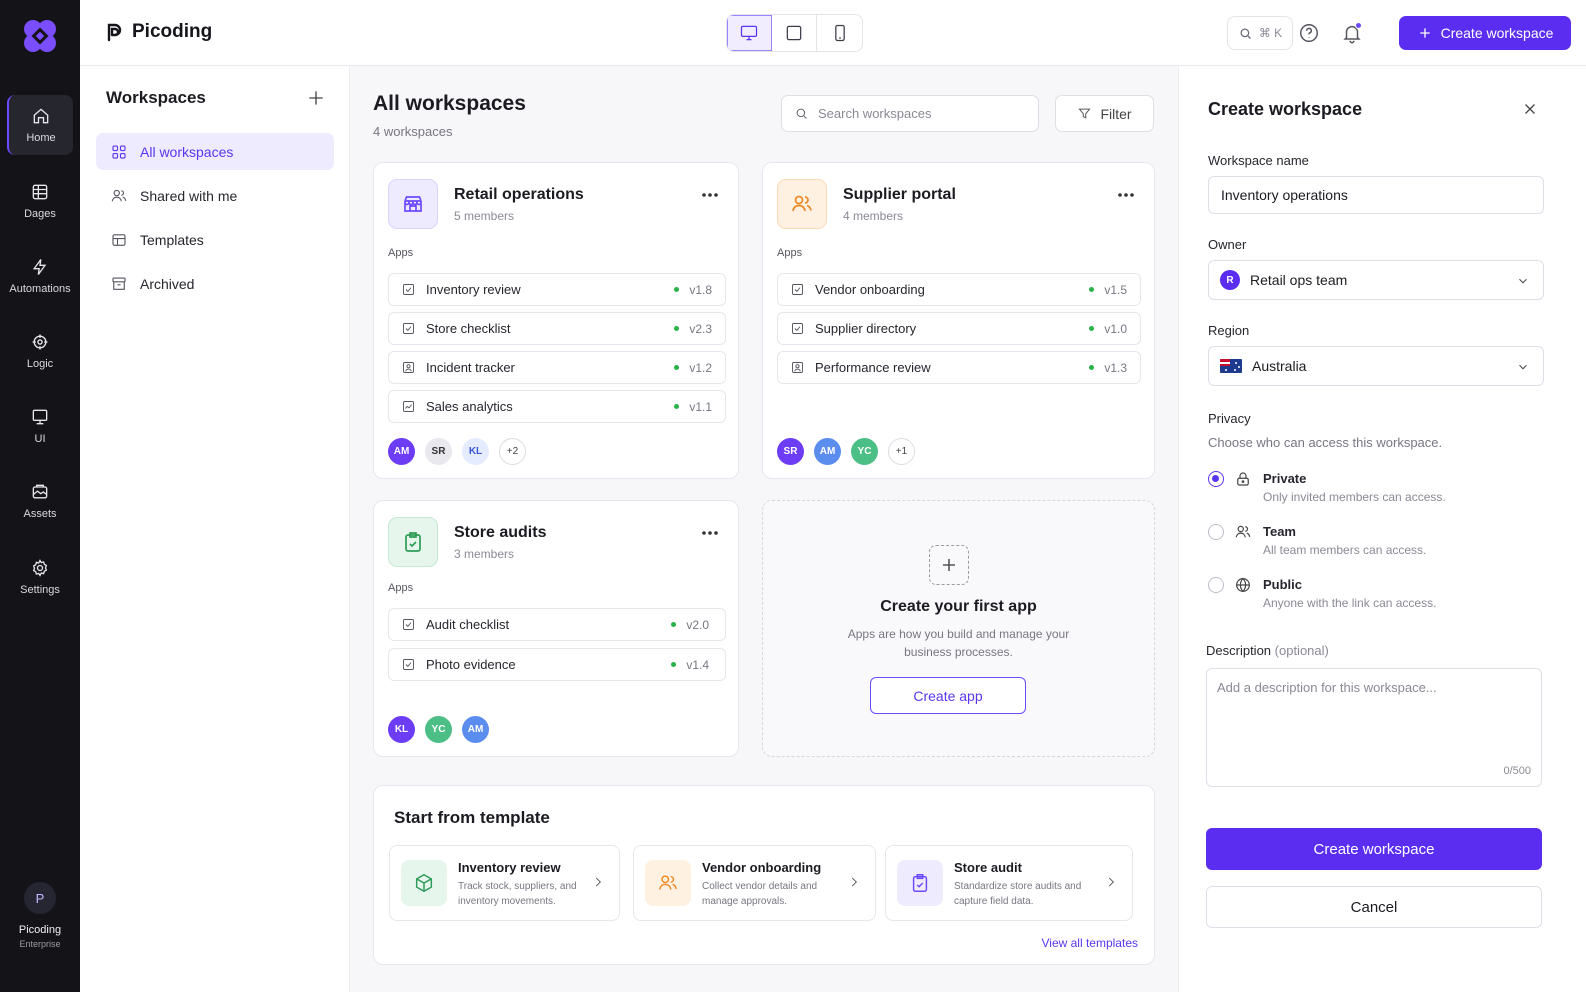 The image size is (1586, 992). I want to click on rail-user: P Picoding Enterprise, so click(40, 915).